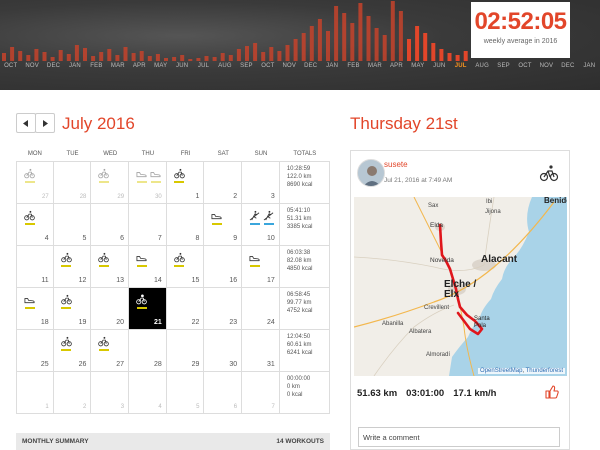 Image resolution: width=600 pixels, height=450 pixels. Describe the element at coordinates (148, 267) in the screenshot. I see `calendar-day-thu: 14` at that location.